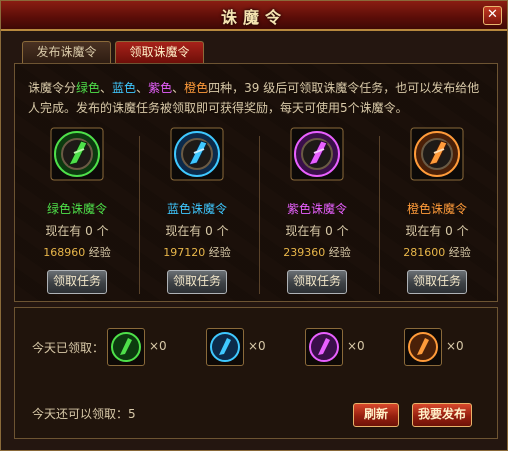  I want to click on tab-publish: 发布诛魔令, so click(66, 52).